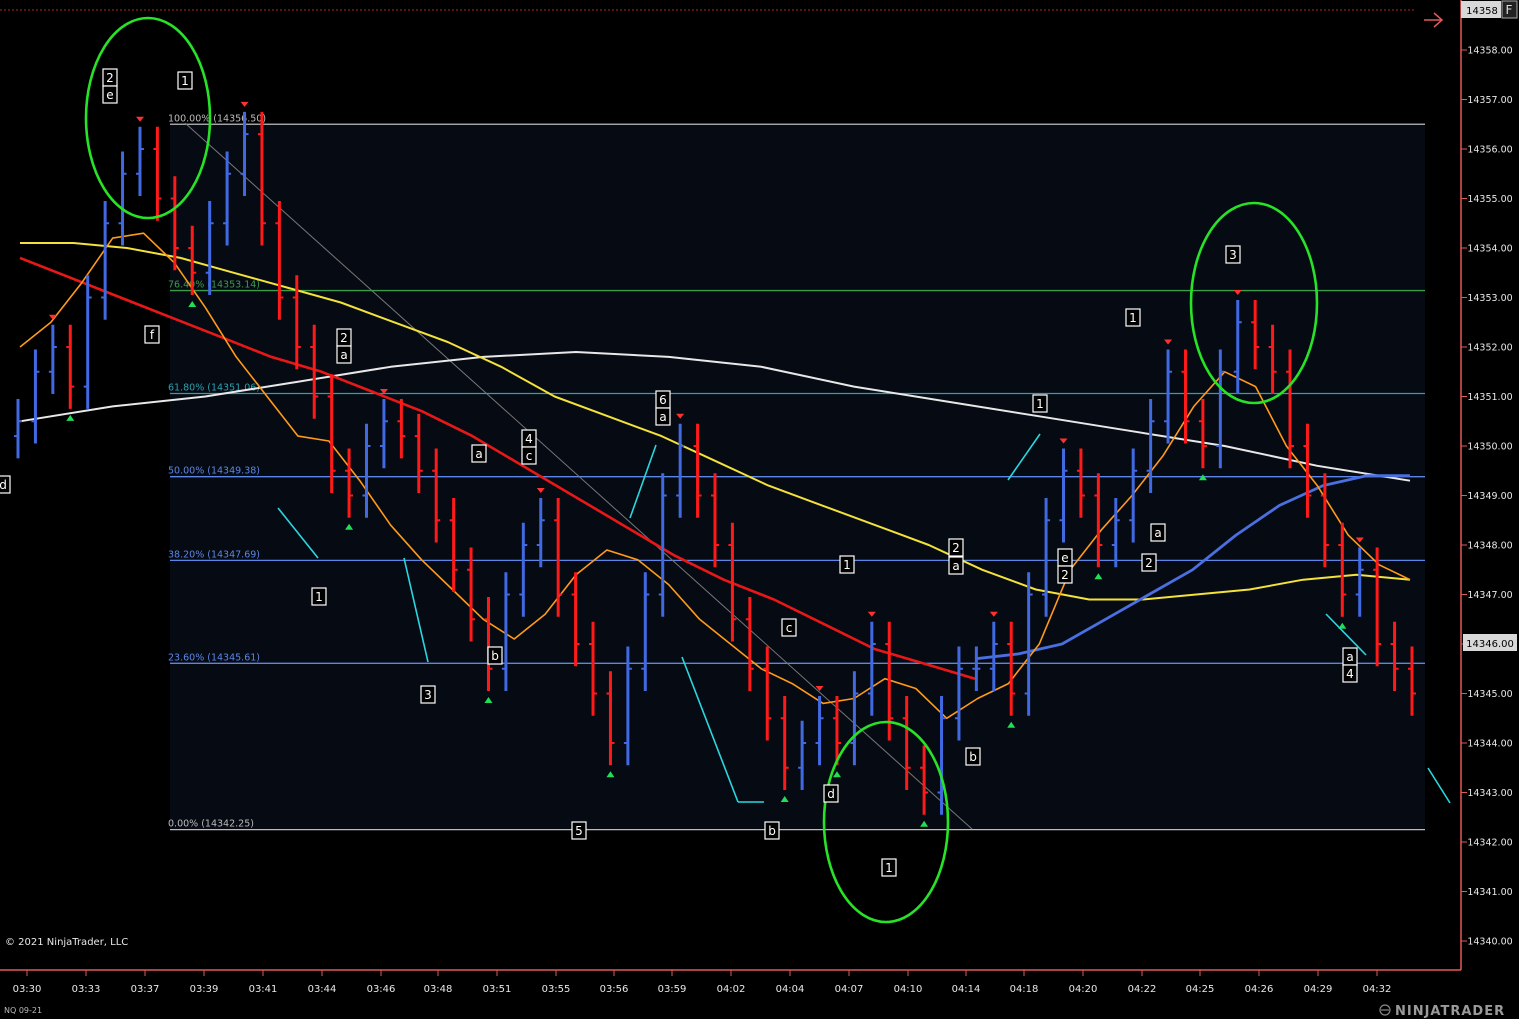 The height and width of the screenshot is (1019, 1519). What do you see at coordinates (263, 989) in the screenshot?
I see `x-tick-label: 03:41` at bounding box center [263, 989].